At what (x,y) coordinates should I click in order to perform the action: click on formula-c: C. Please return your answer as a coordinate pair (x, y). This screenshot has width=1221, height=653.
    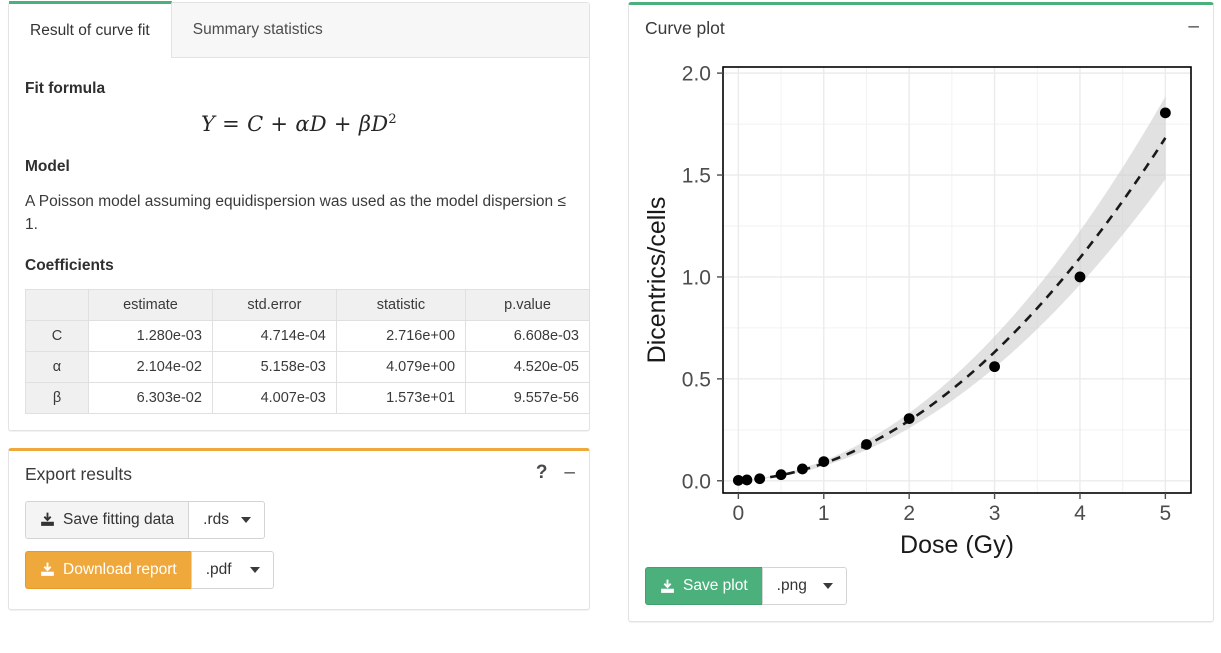
    Looking at the image, I should click on (255, 124).